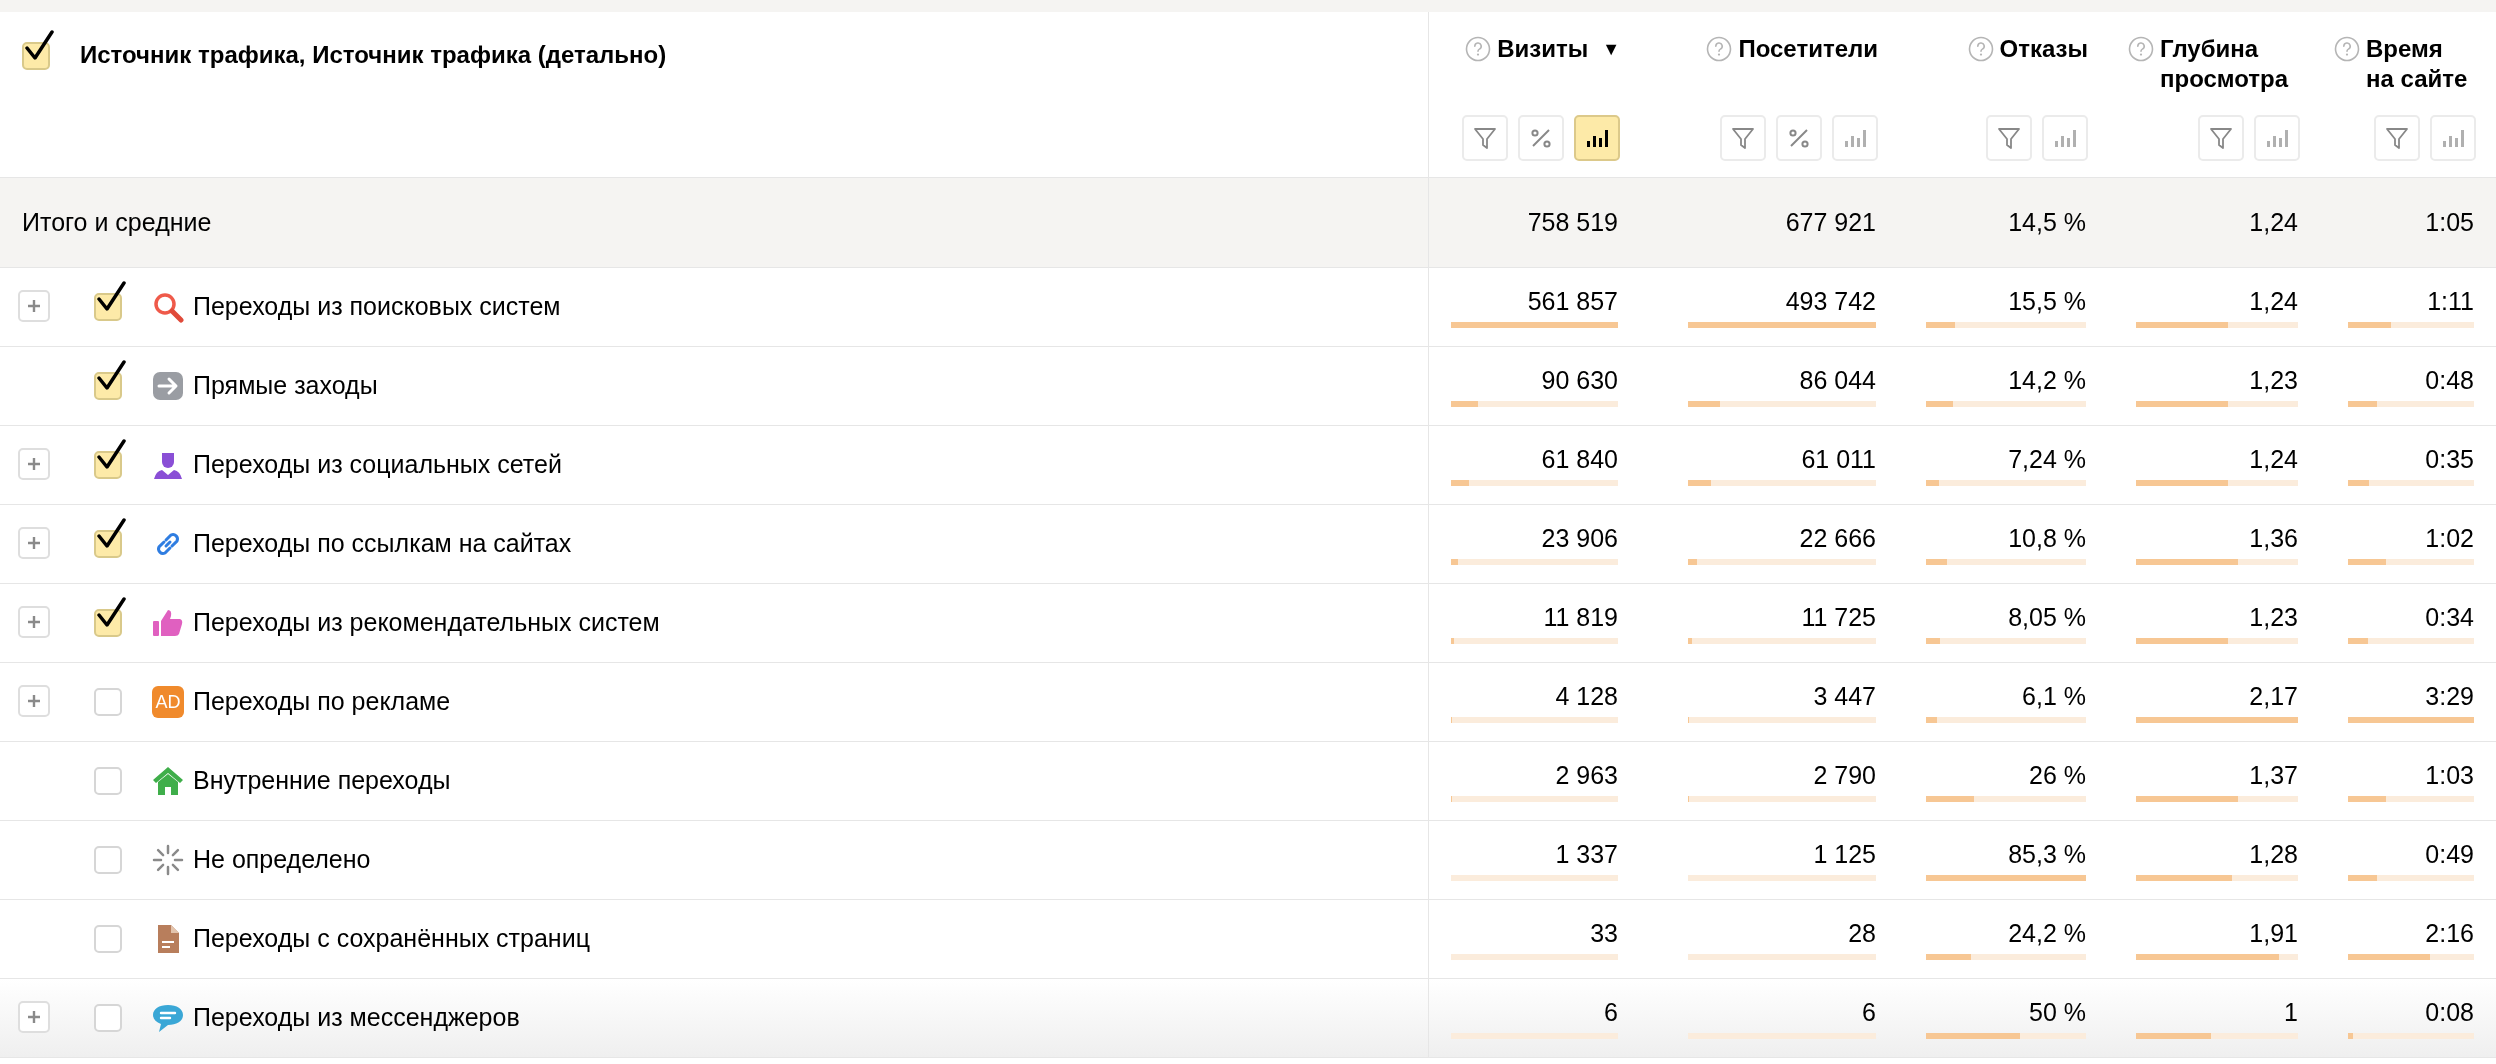 This screenshot has width=2496, height=1064. I want to click on ad-icon: AD, so click(168, 702).